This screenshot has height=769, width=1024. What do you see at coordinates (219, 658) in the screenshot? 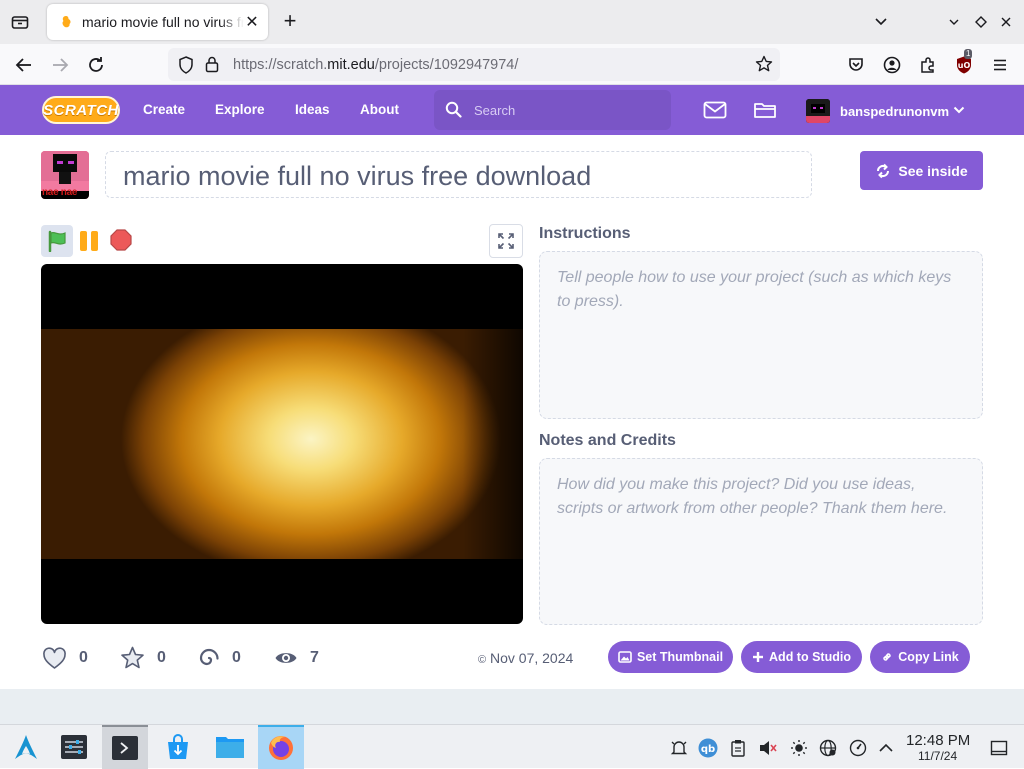
I see `remix-stat: 0` at bounding box center [219, 658].